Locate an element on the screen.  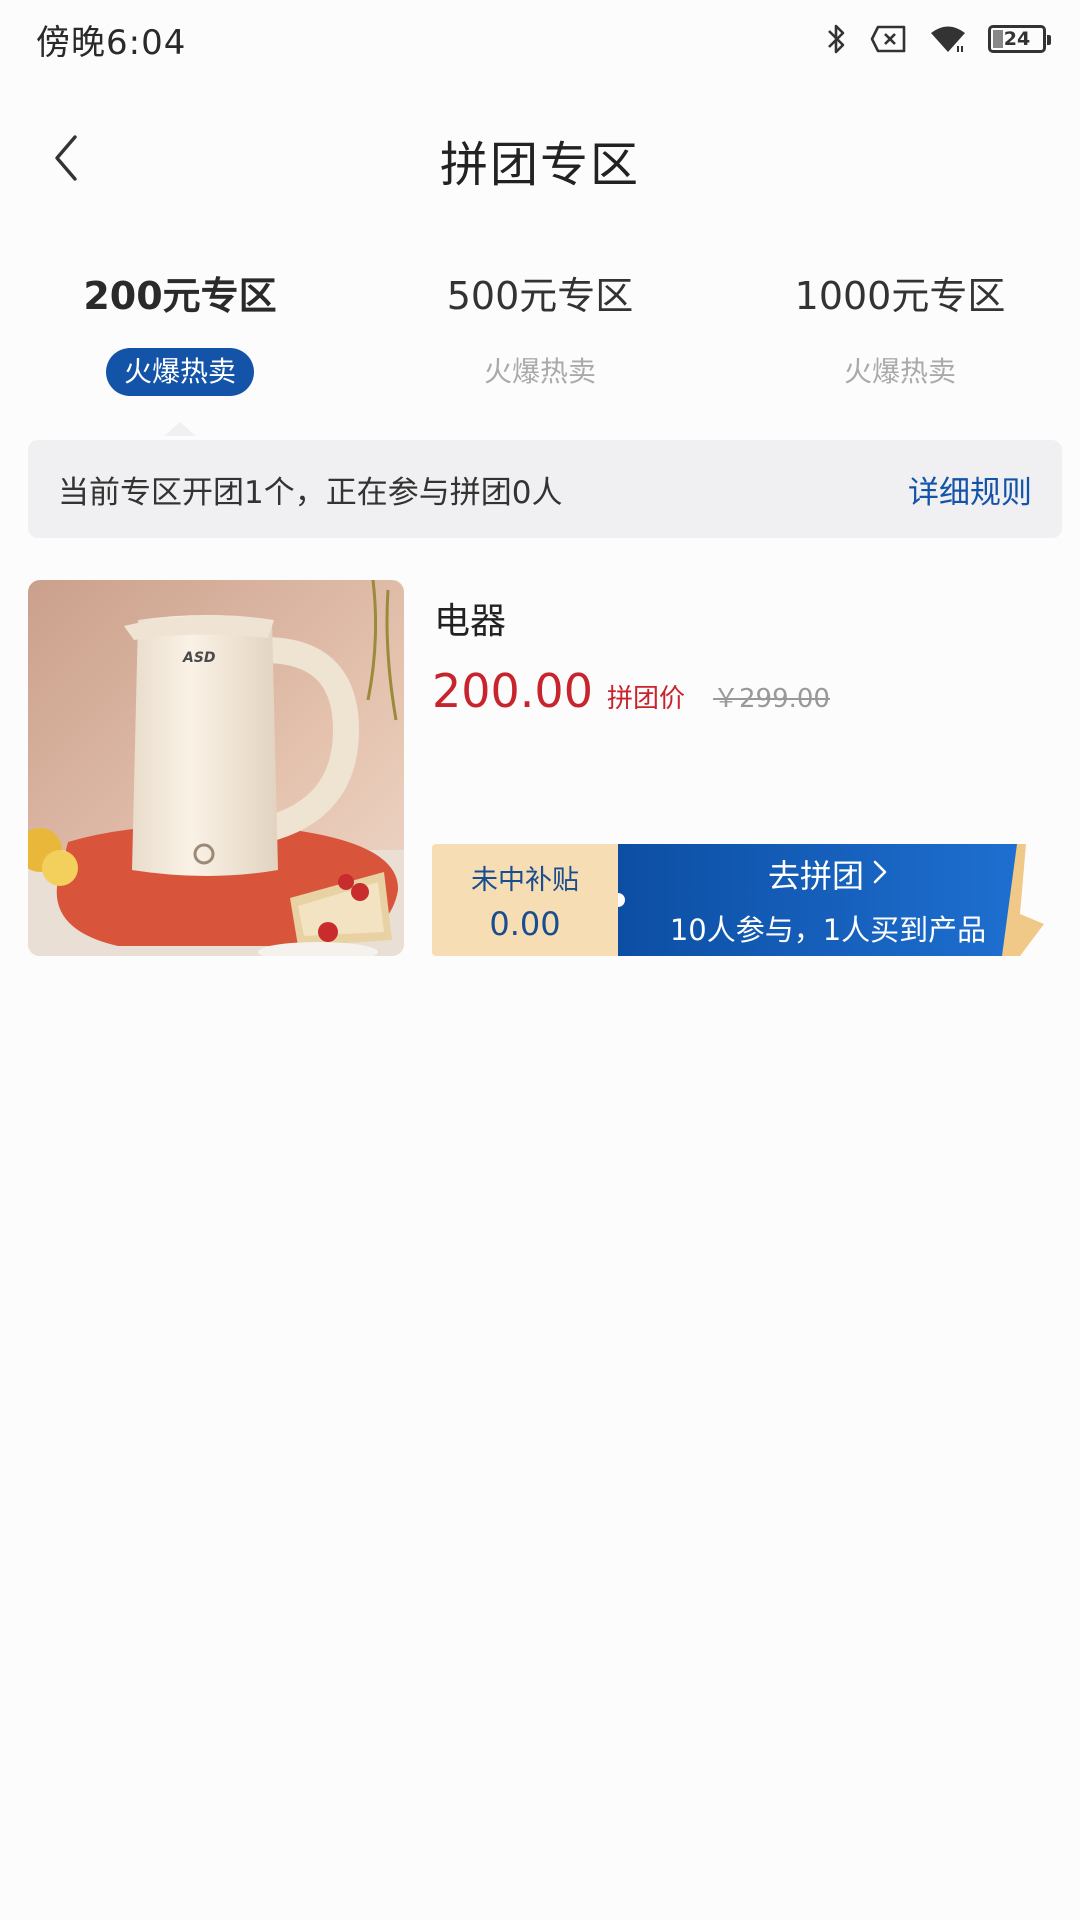
original-price: ￥299.00 is located at coordinates (771, 699).